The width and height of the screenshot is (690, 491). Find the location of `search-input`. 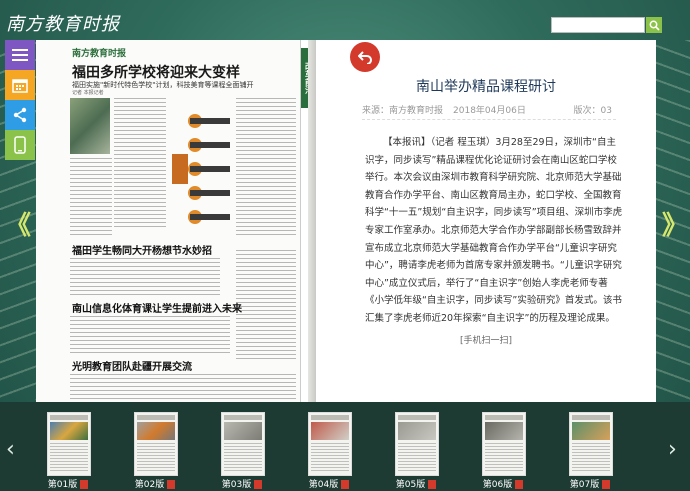

search-input is located at coordinates (598, 25).